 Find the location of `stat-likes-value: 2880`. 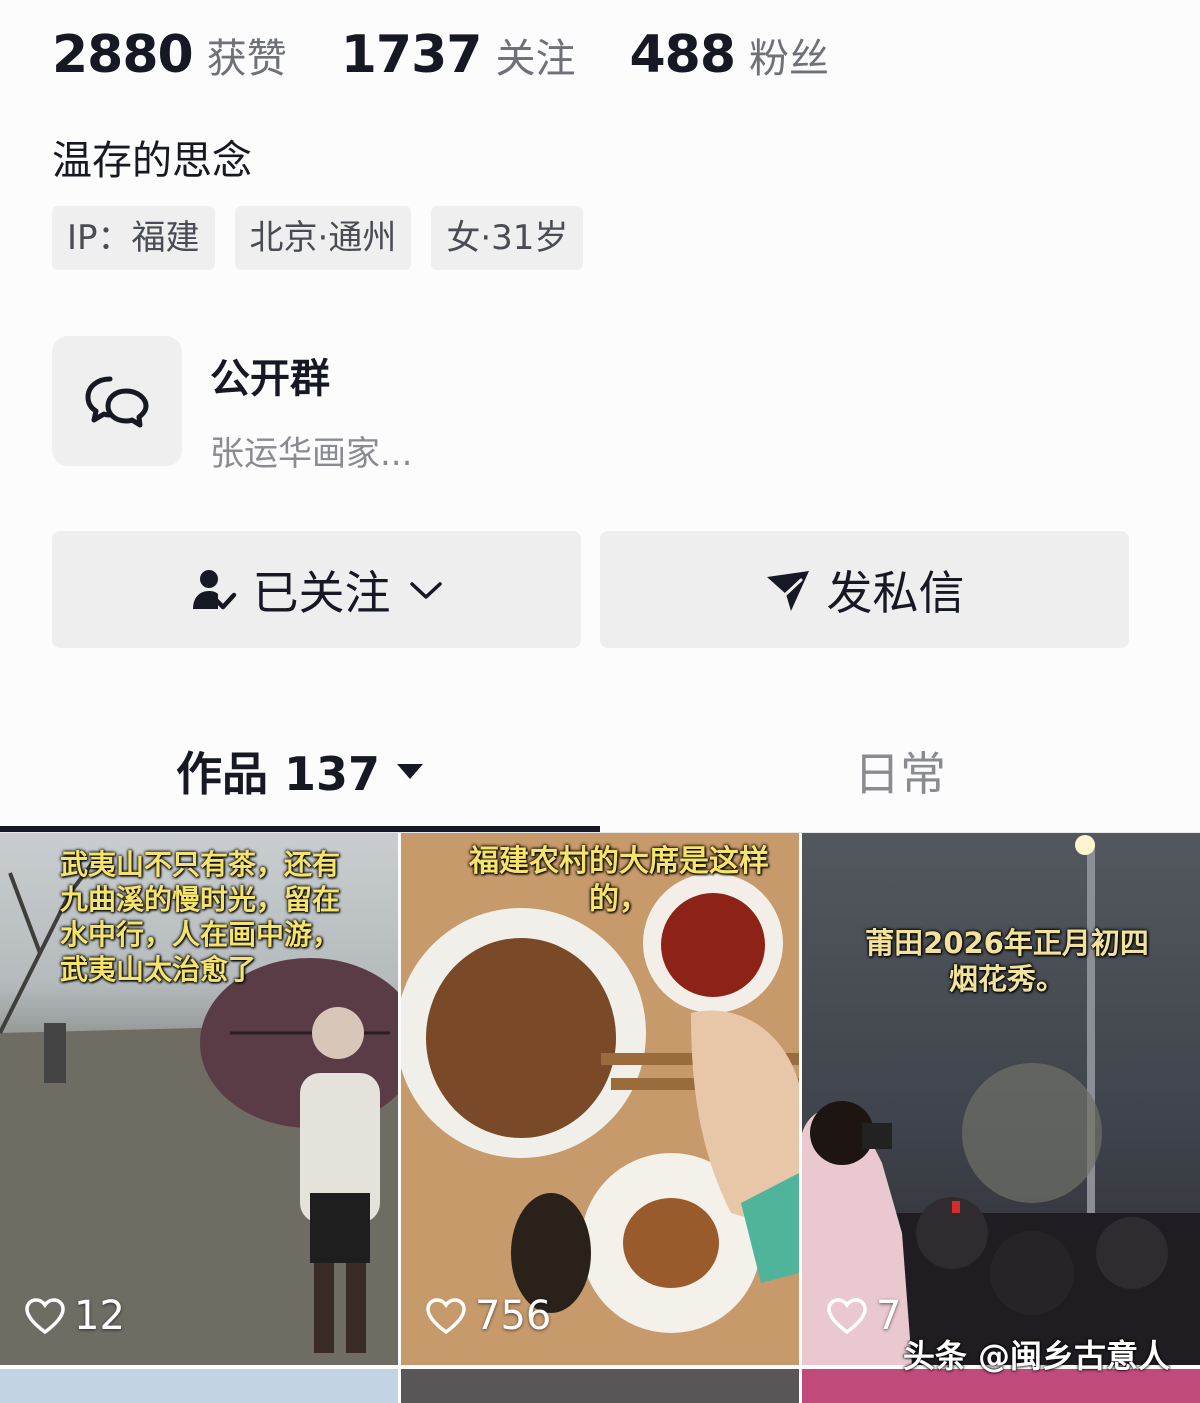

stat-likes-value: 2880 is located at coordinates (123, 55).